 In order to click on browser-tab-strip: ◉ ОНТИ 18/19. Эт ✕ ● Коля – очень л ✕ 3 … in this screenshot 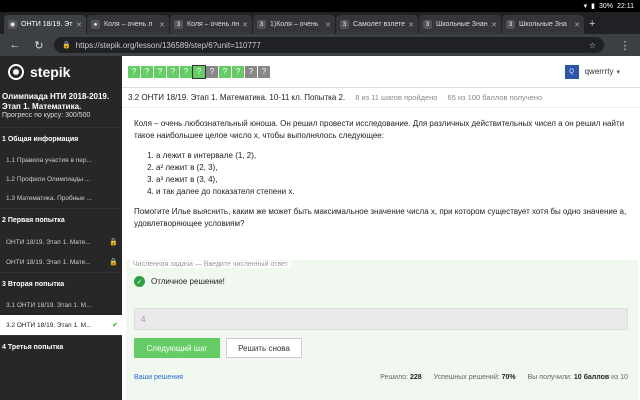, I will do `click(320, 23)`.